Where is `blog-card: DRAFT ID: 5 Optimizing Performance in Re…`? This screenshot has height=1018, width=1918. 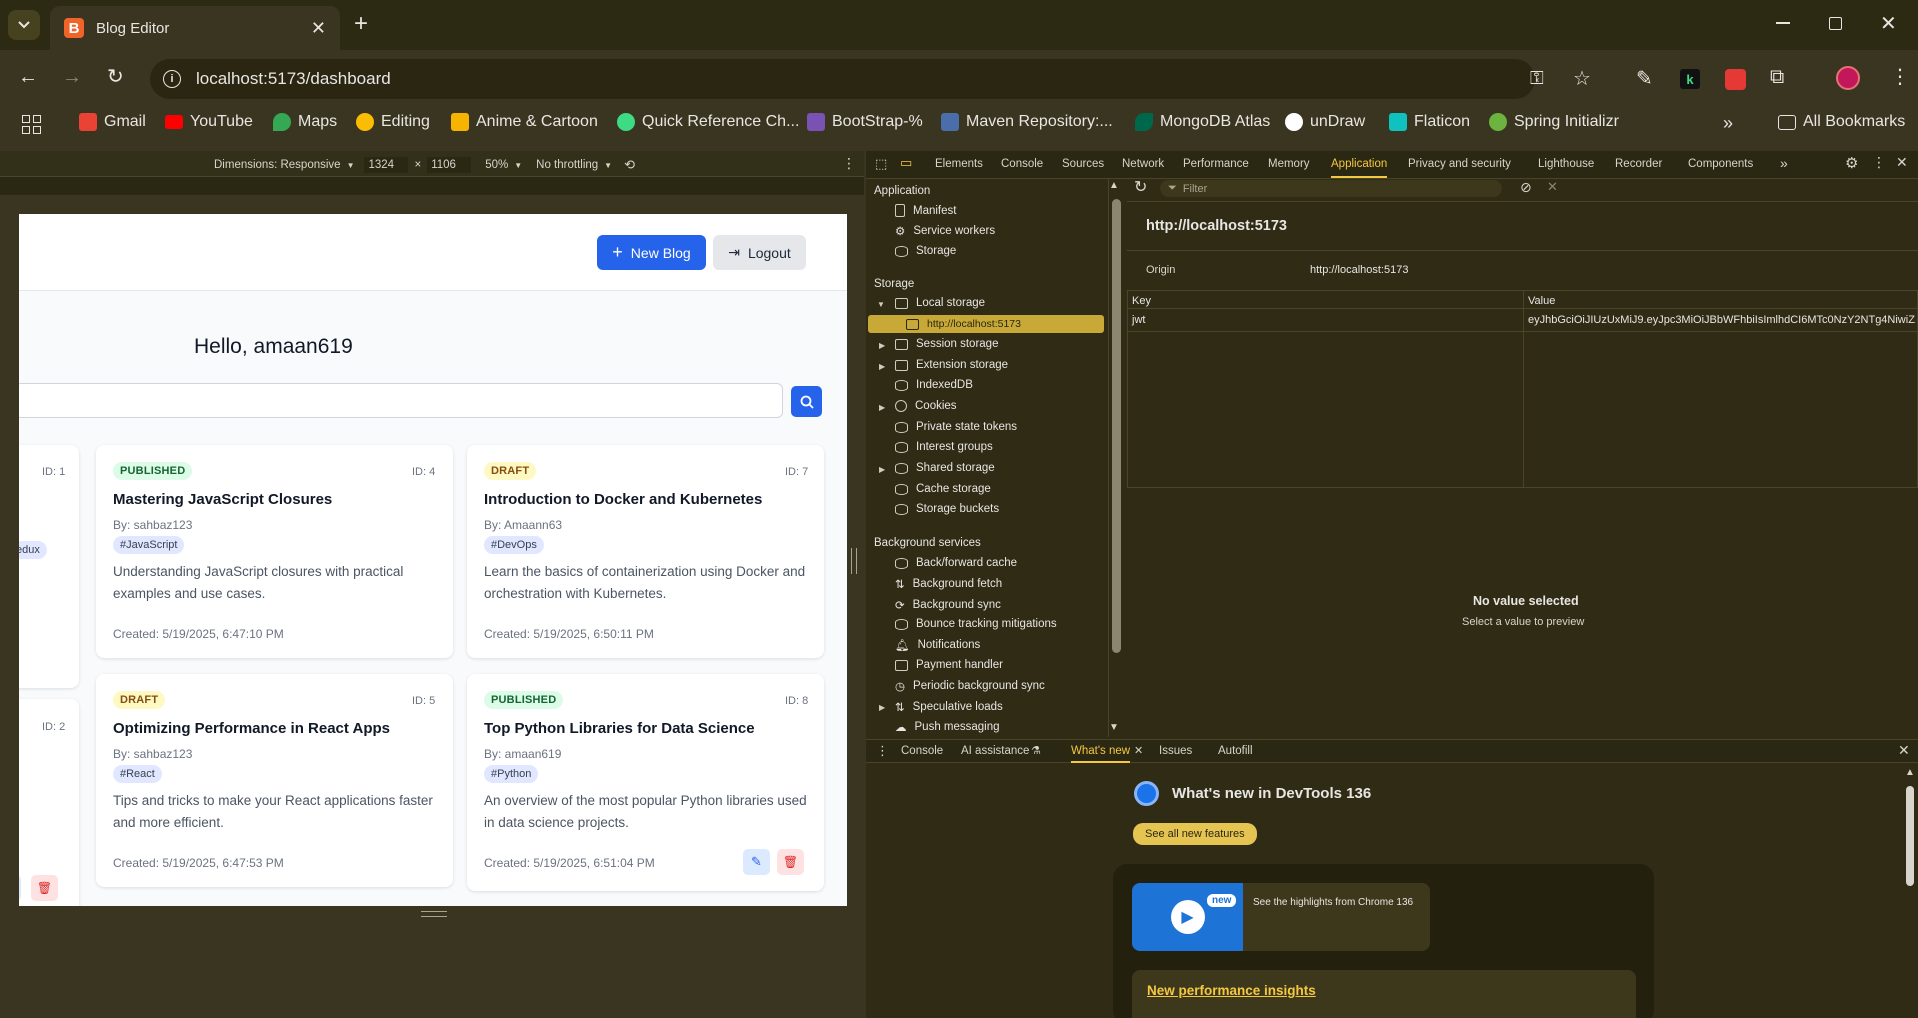
blog-card: DRAFT ID: 5 Optimizing Performance in Re… is located at coordinates (274, 780).